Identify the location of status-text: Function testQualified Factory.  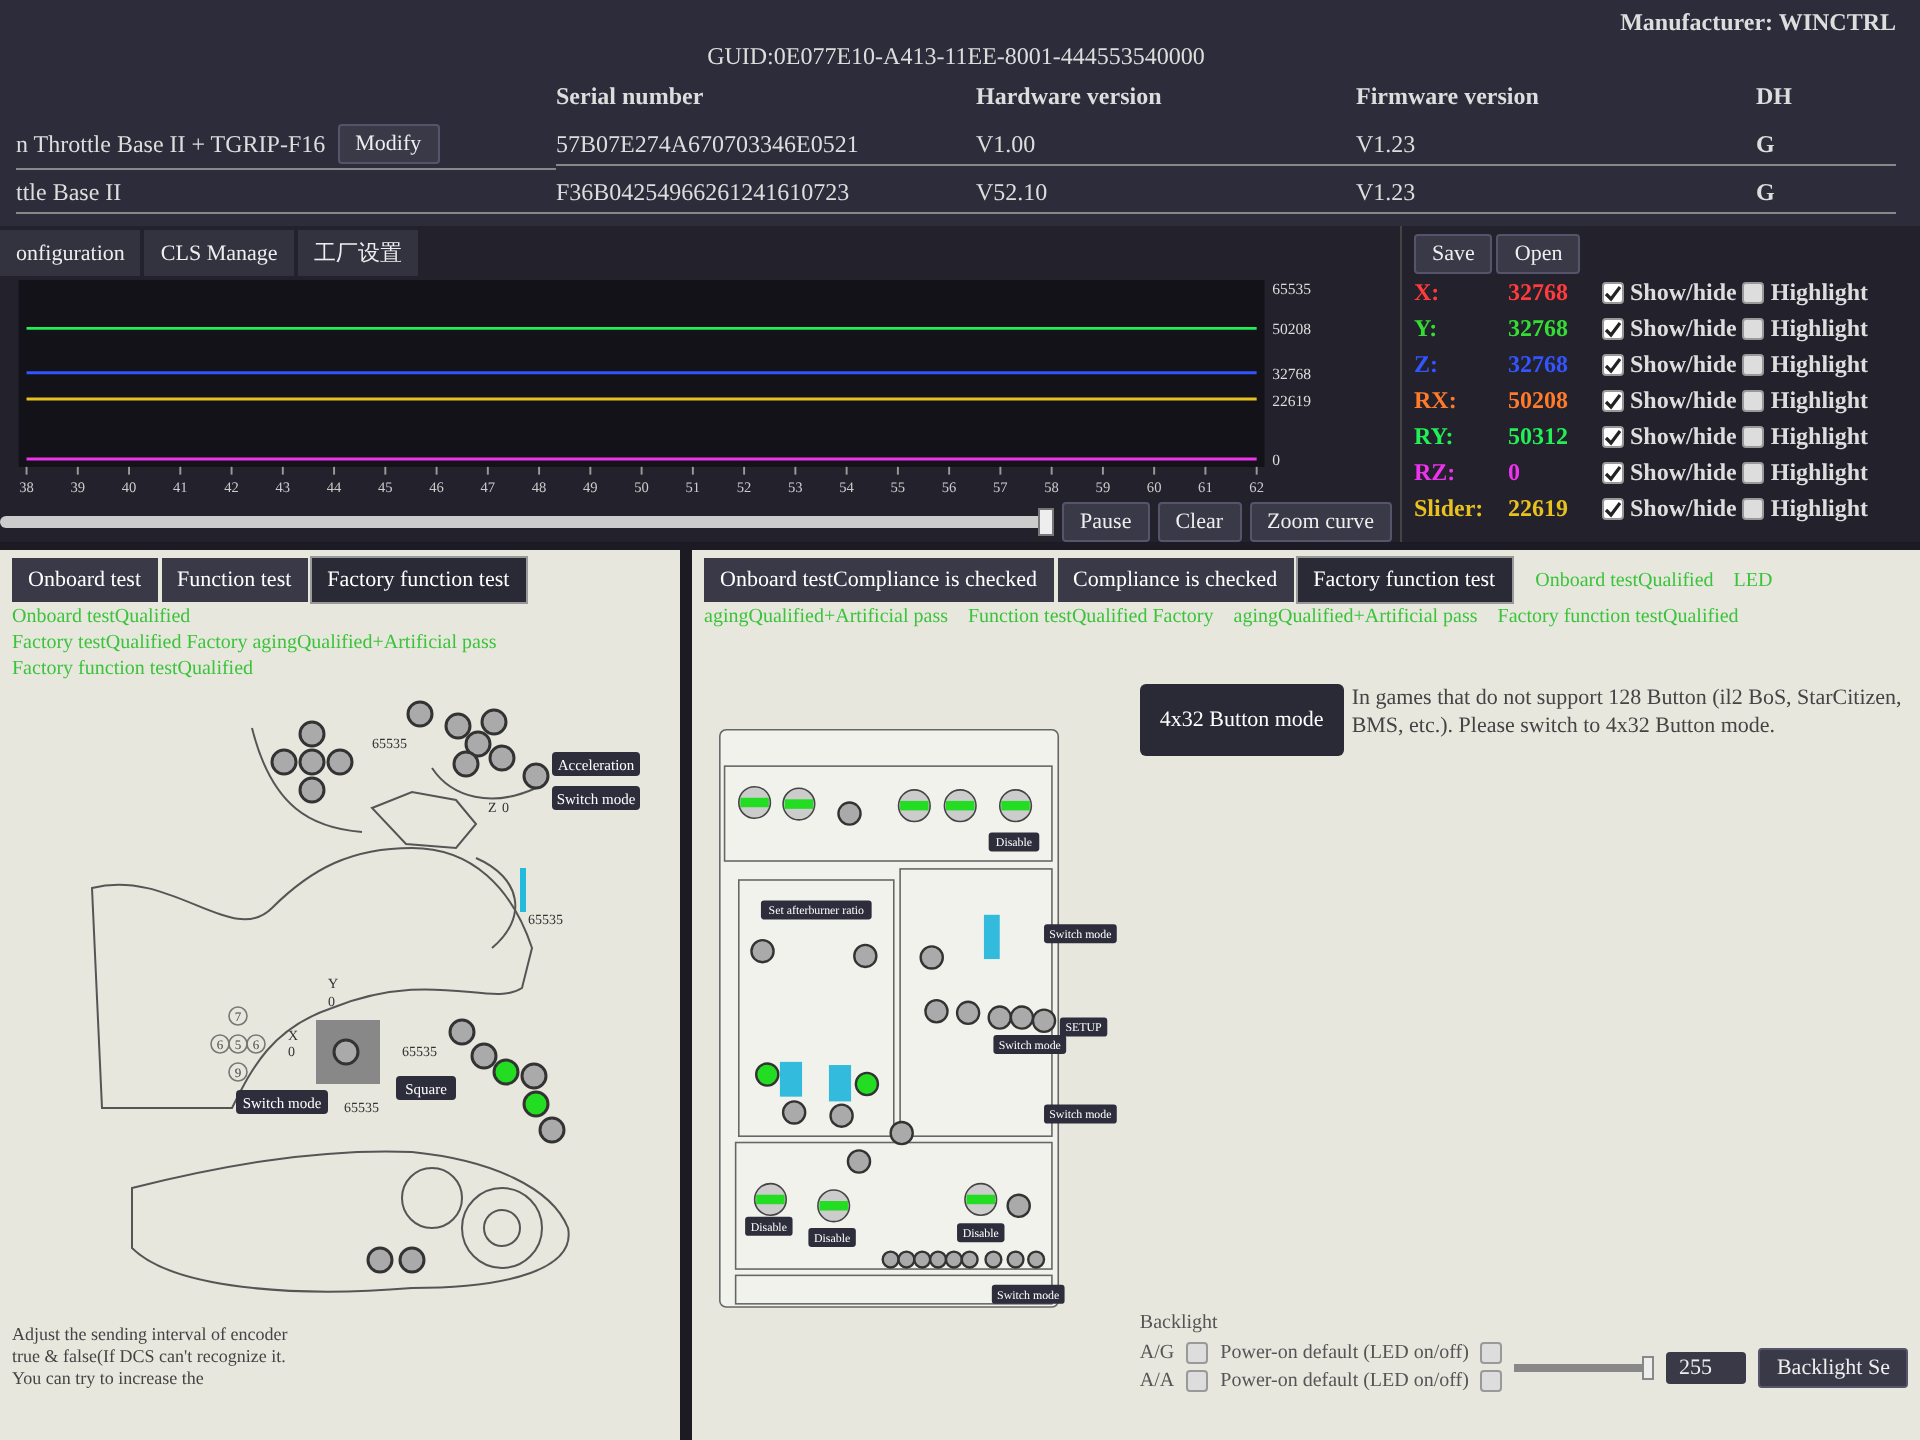
(1091, 617).